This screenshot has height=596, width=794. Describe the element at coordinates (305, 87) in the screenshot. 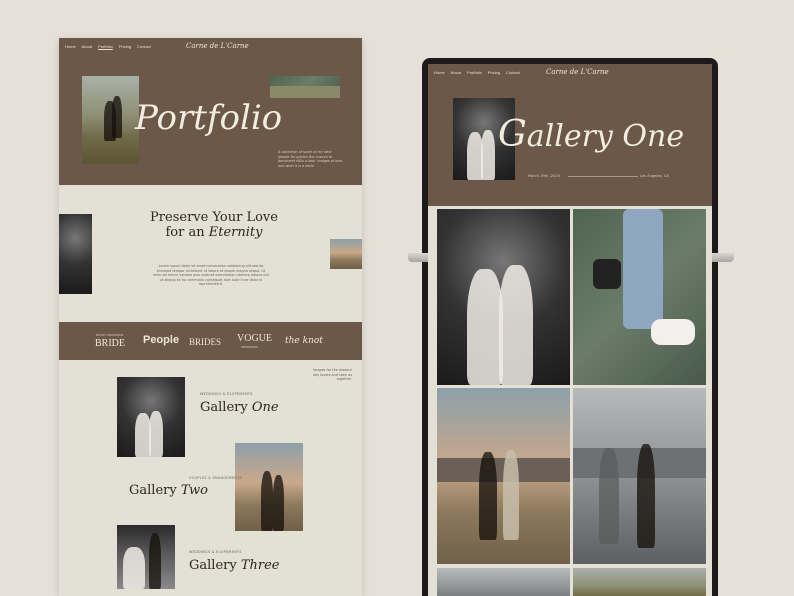

I see `hero-photo-landscape` at that location.